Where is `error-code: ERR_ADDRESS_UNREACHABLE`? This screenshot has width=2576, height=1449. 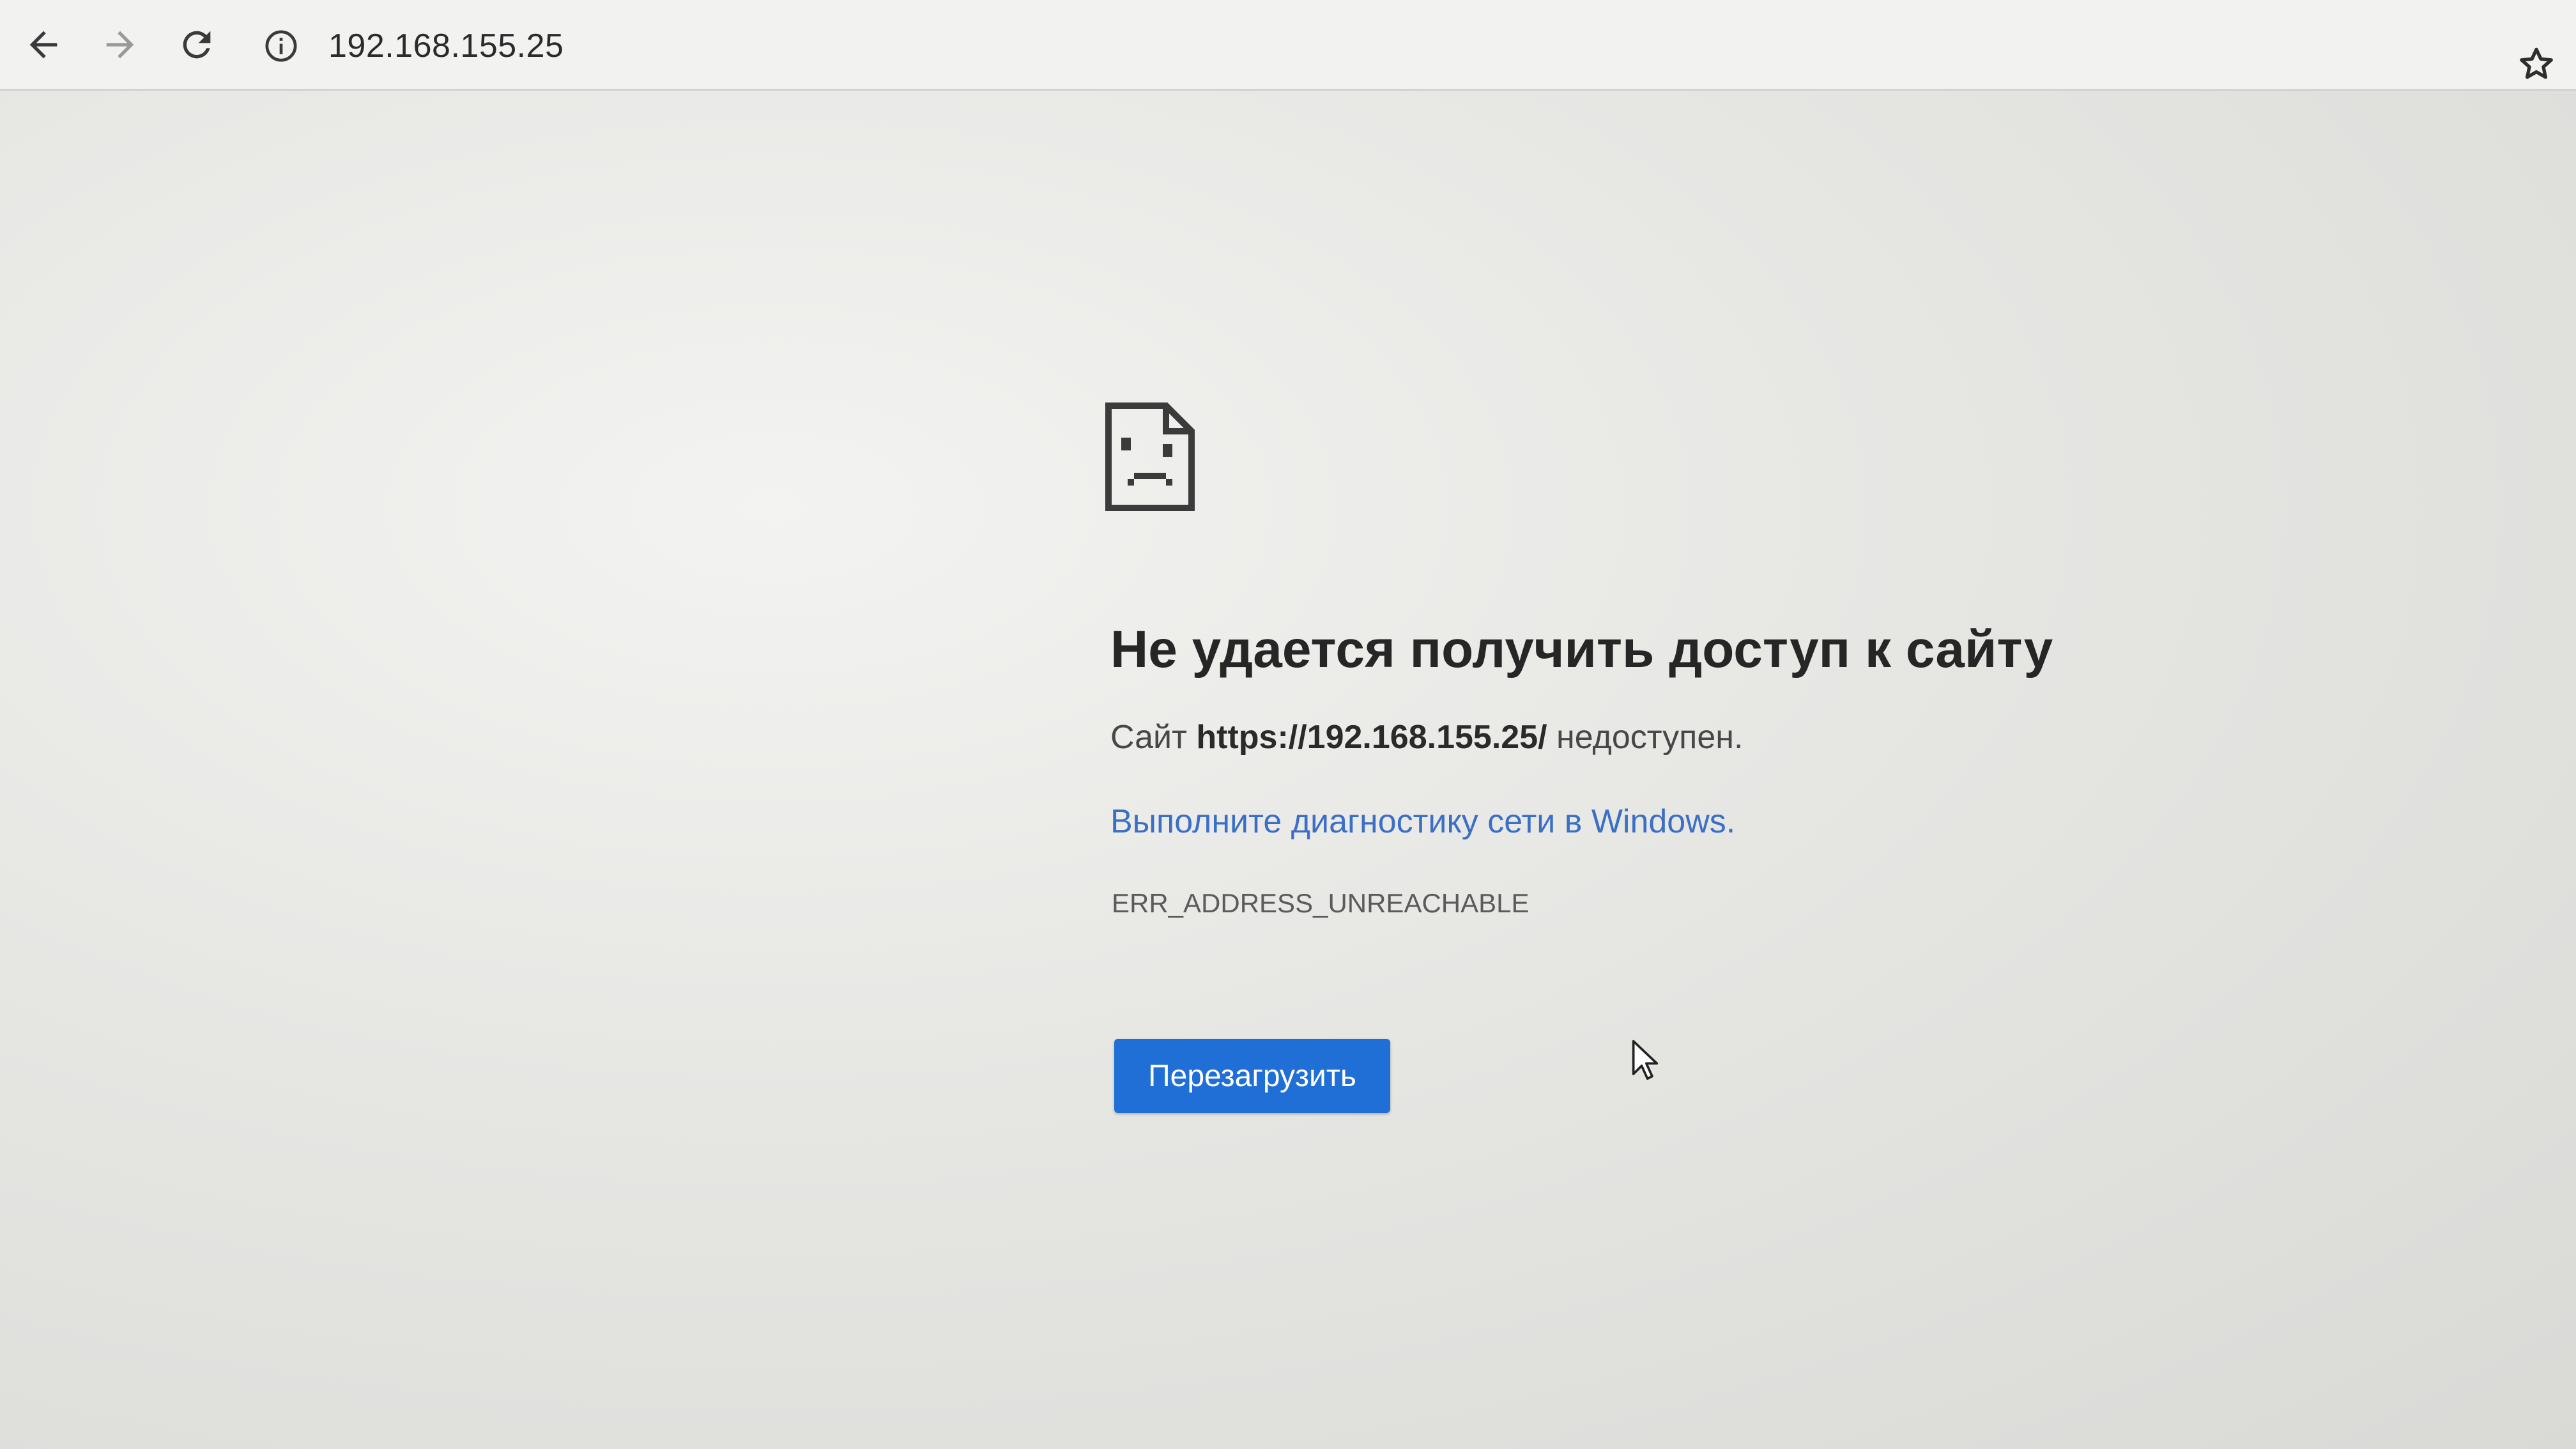
error-code: ERR_ADDRESS_UNREACHABLE is located at coordinates (1320, 903).